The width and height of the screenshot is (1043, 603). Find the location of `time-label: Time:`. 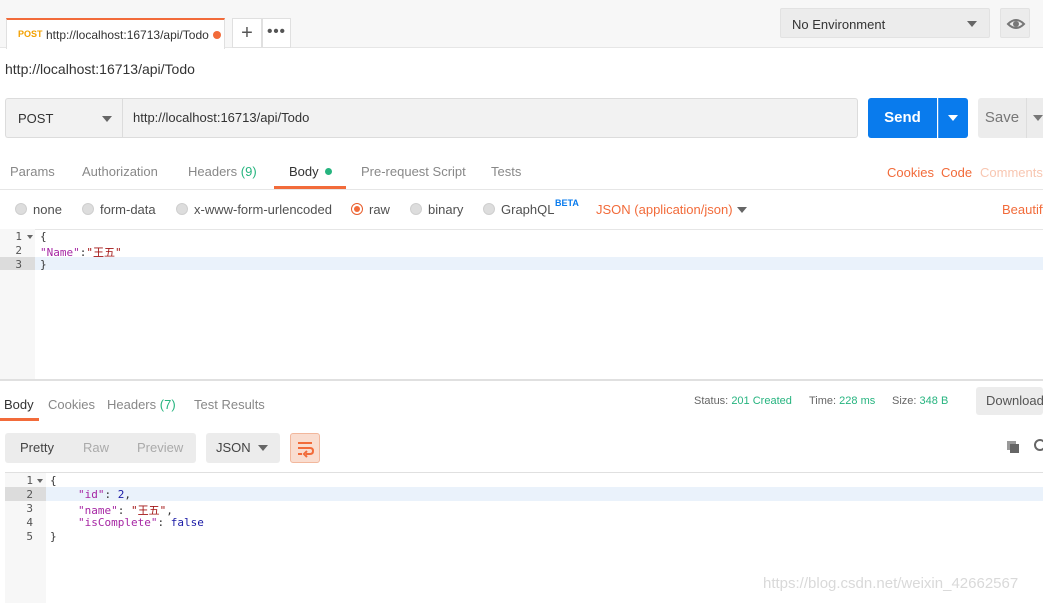

time-label: Time: is located at coordinates (823, 401).